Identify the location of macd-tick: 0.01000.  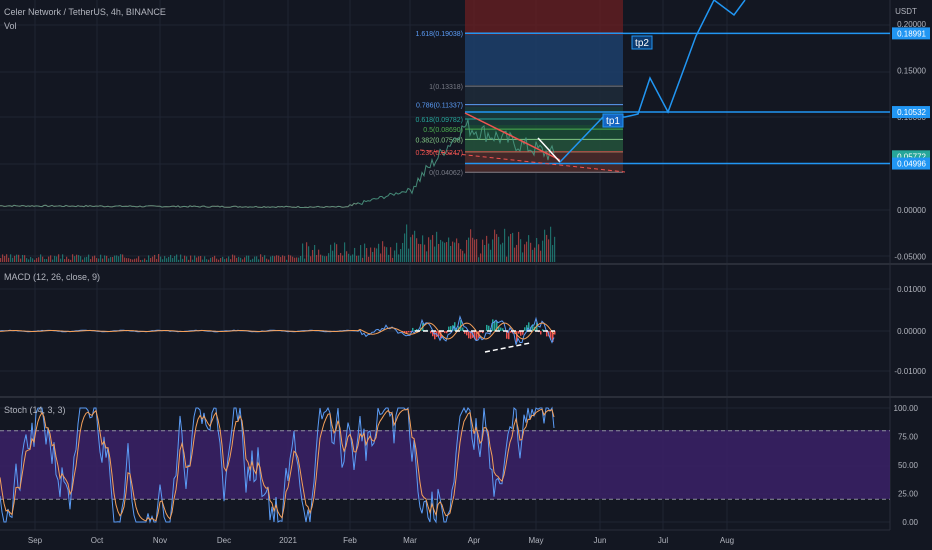
(911, 289).